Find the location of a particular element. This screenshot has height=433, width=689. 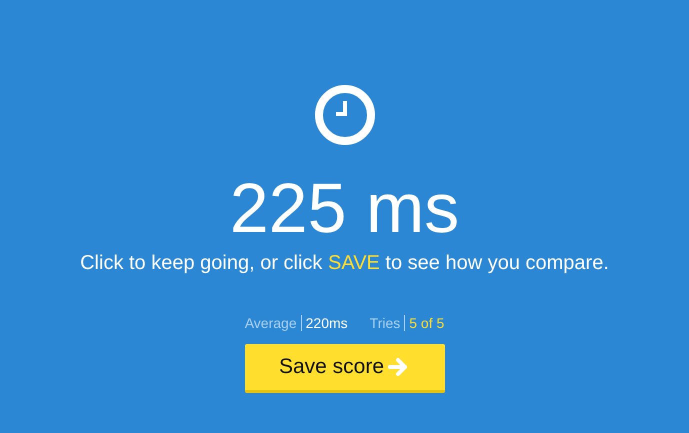

save-score-button: Save score is located at coordinates (344, 368).